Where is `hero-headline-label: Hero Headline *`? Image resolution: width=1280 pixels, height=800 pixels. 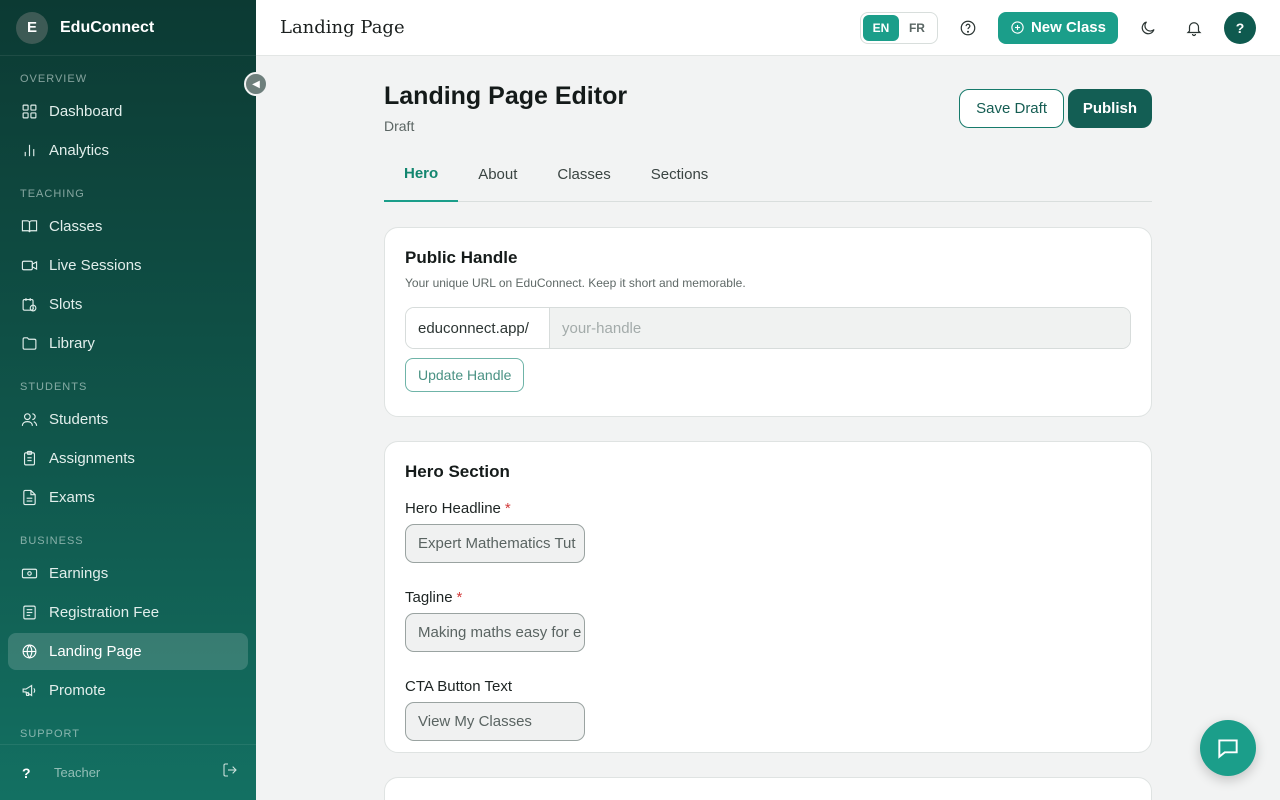
hero-headline-label: Hero Headline * is located at coordinates (768, 508).